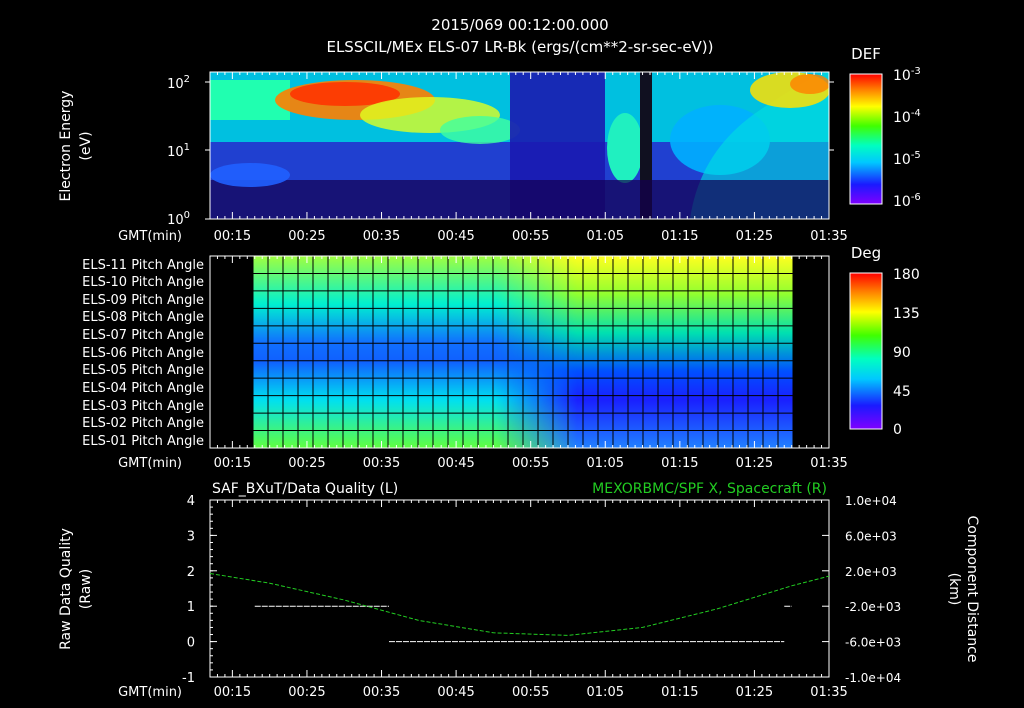 Image resolution: width=1024 pixels, height=708 pixels. I want to click on pitch-row-label: ELS-05 Pitch Angle, so click(143, 370).